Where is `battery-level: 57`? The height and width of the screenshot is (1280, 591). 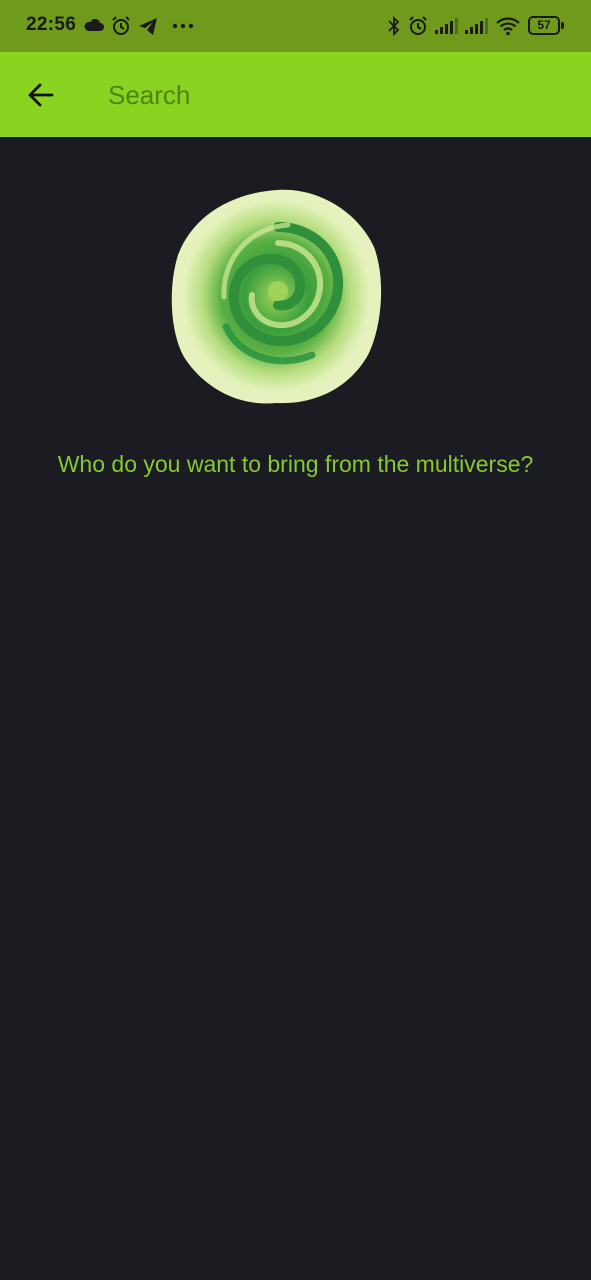
battery-level: 57 is located at coordinates (544, 25).